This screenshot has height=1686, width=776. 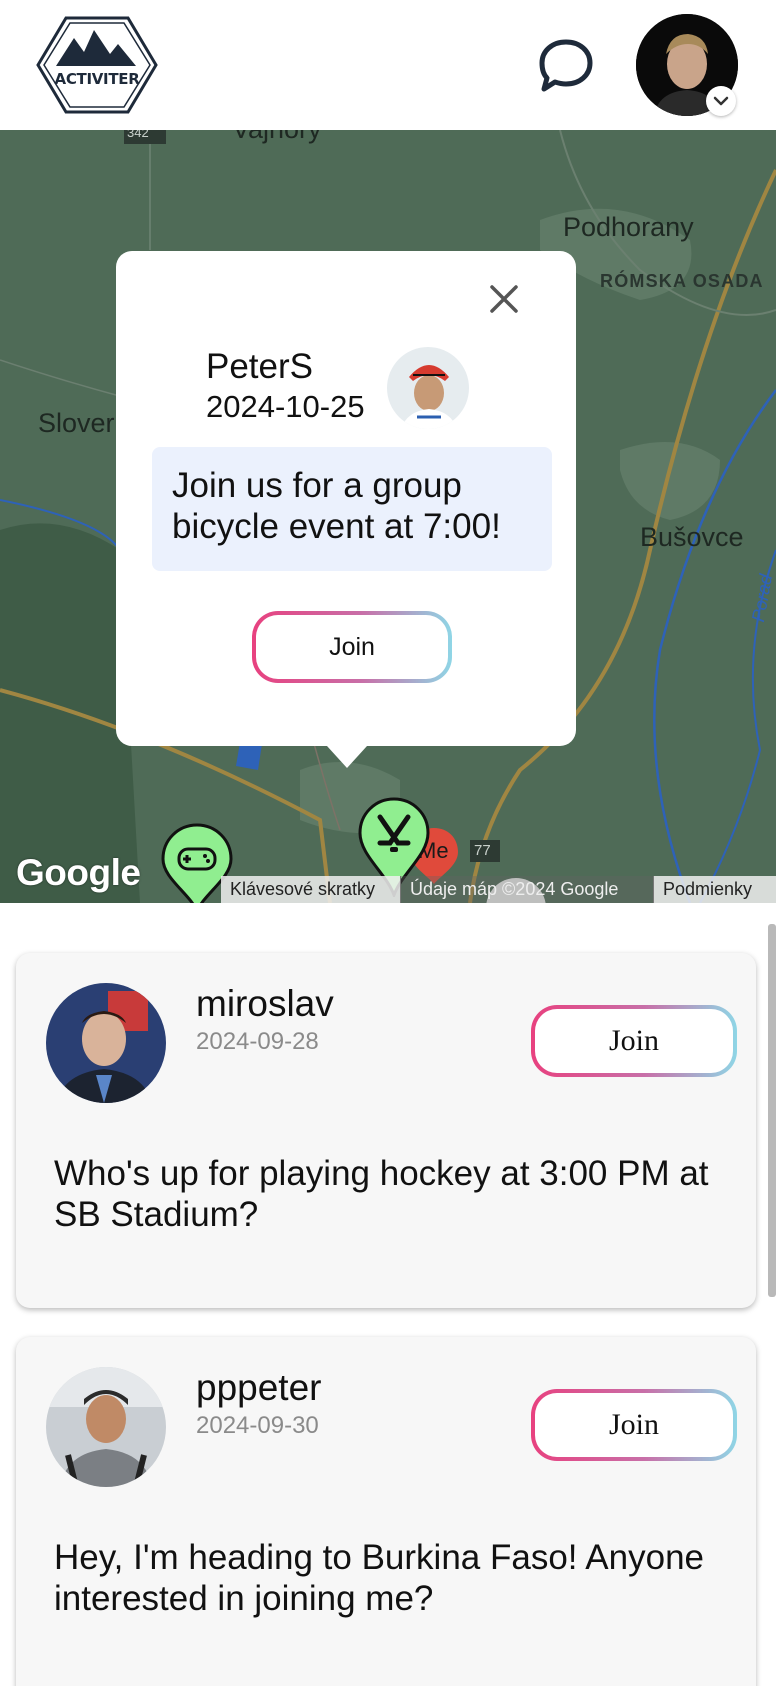 I want to click on logo-badge-icon, so click(x=97, y=65).